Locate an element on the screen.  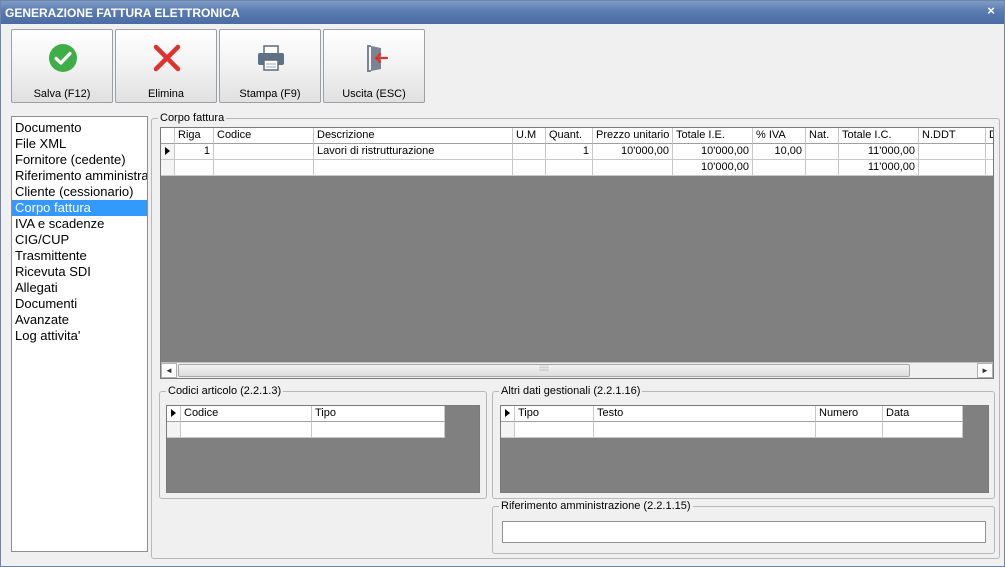
cell-tipo-art is located at coordinates (378, 430).